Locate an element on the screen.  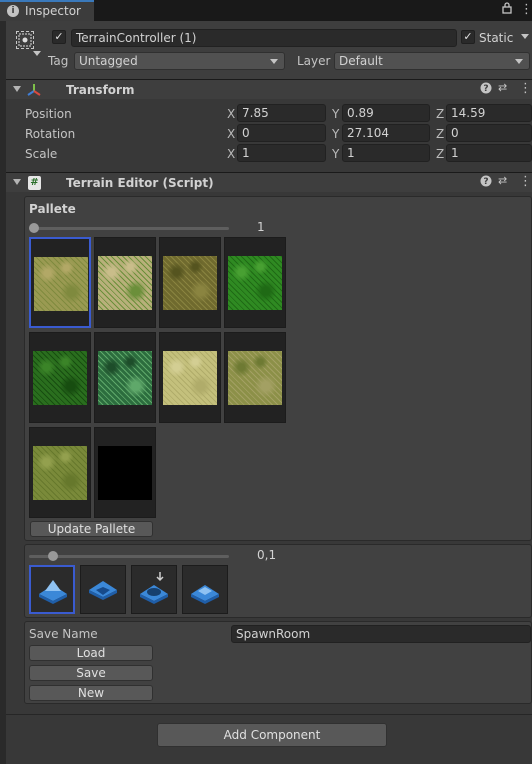
brush-size-slider is located at coordinates (129, 556).